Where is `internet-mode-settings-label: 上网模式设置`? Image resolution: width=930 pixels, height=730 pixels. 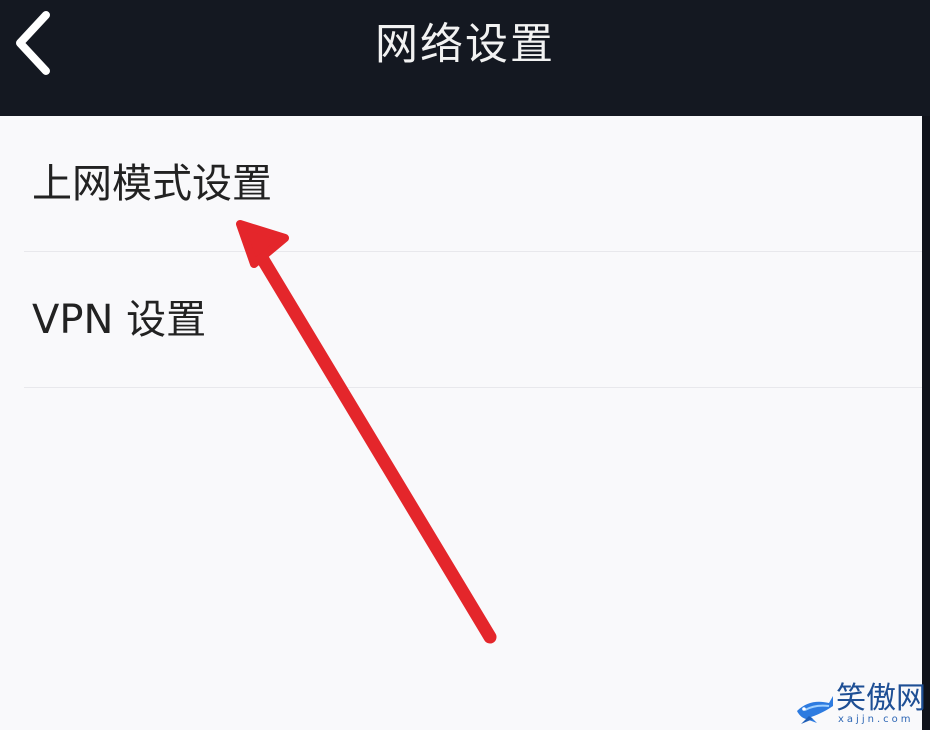
internet-mode-settings-label: 上网模式设置 is located at coordinates (152, 184).